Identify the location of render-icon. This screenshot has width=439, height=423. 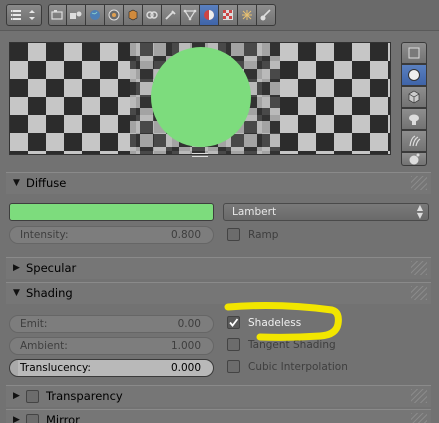
(56, 15).